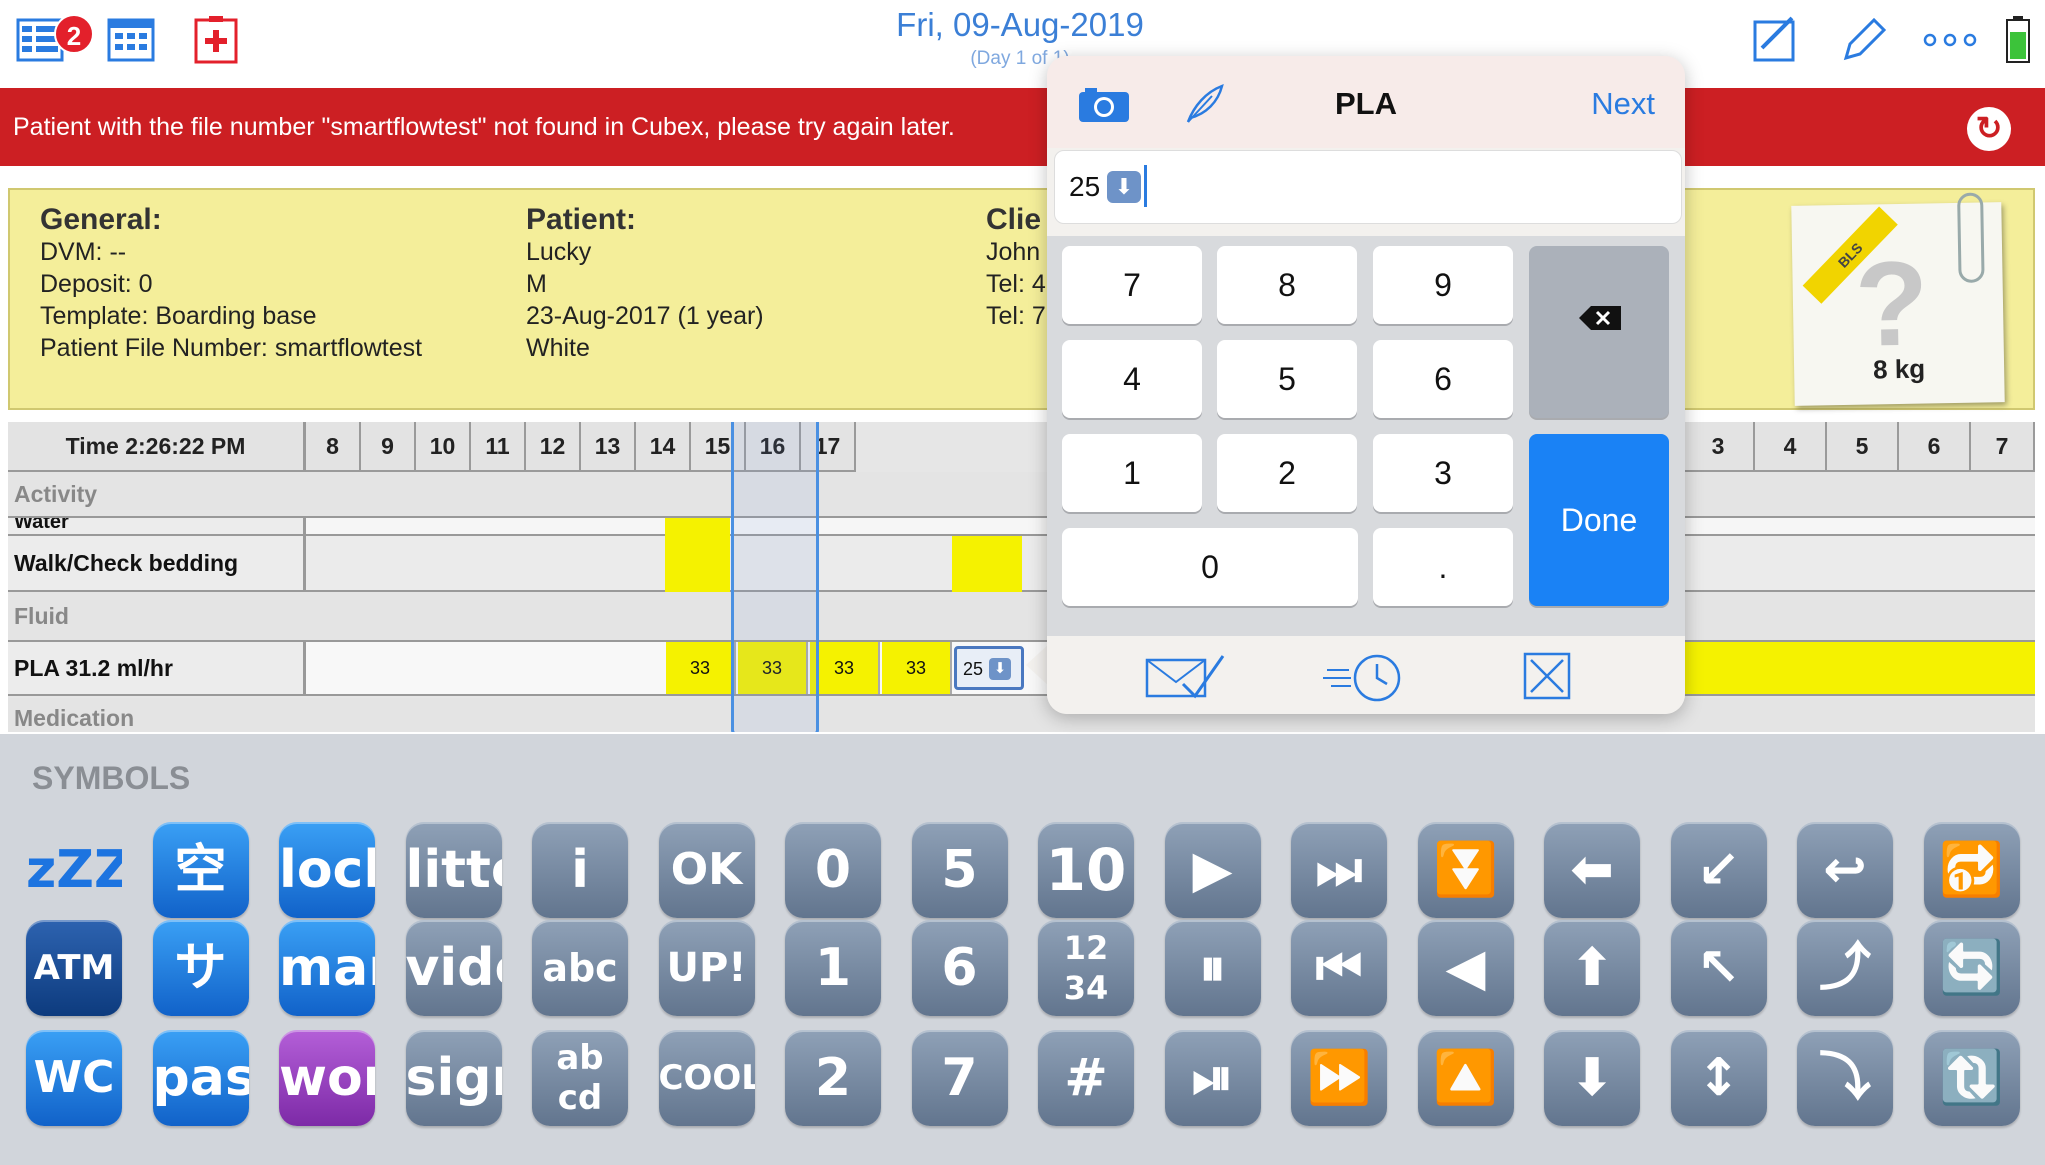  What do you see at coordinates (453, 1078) in the screenshot?
I see `symbol-key: signal` at bounding box center [453, 1078].